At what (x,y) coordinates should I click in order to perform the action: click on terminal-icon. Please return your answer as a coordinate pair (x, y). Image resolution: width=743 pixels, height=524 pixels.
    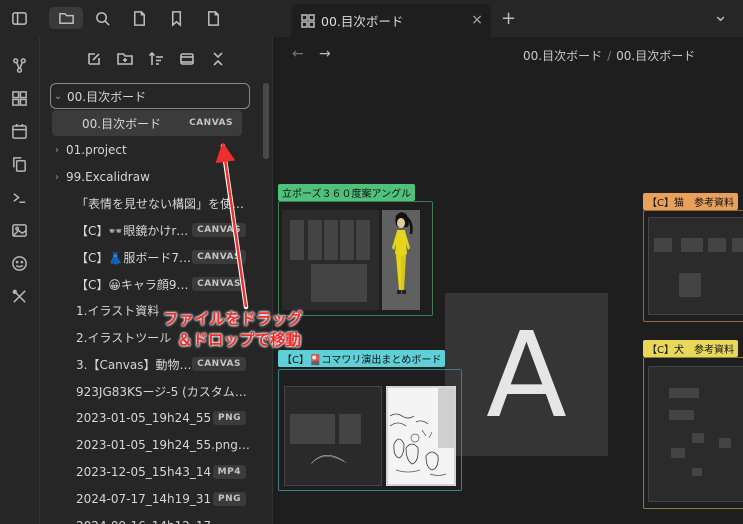
    Looking at the image, I should click on (19, 197).